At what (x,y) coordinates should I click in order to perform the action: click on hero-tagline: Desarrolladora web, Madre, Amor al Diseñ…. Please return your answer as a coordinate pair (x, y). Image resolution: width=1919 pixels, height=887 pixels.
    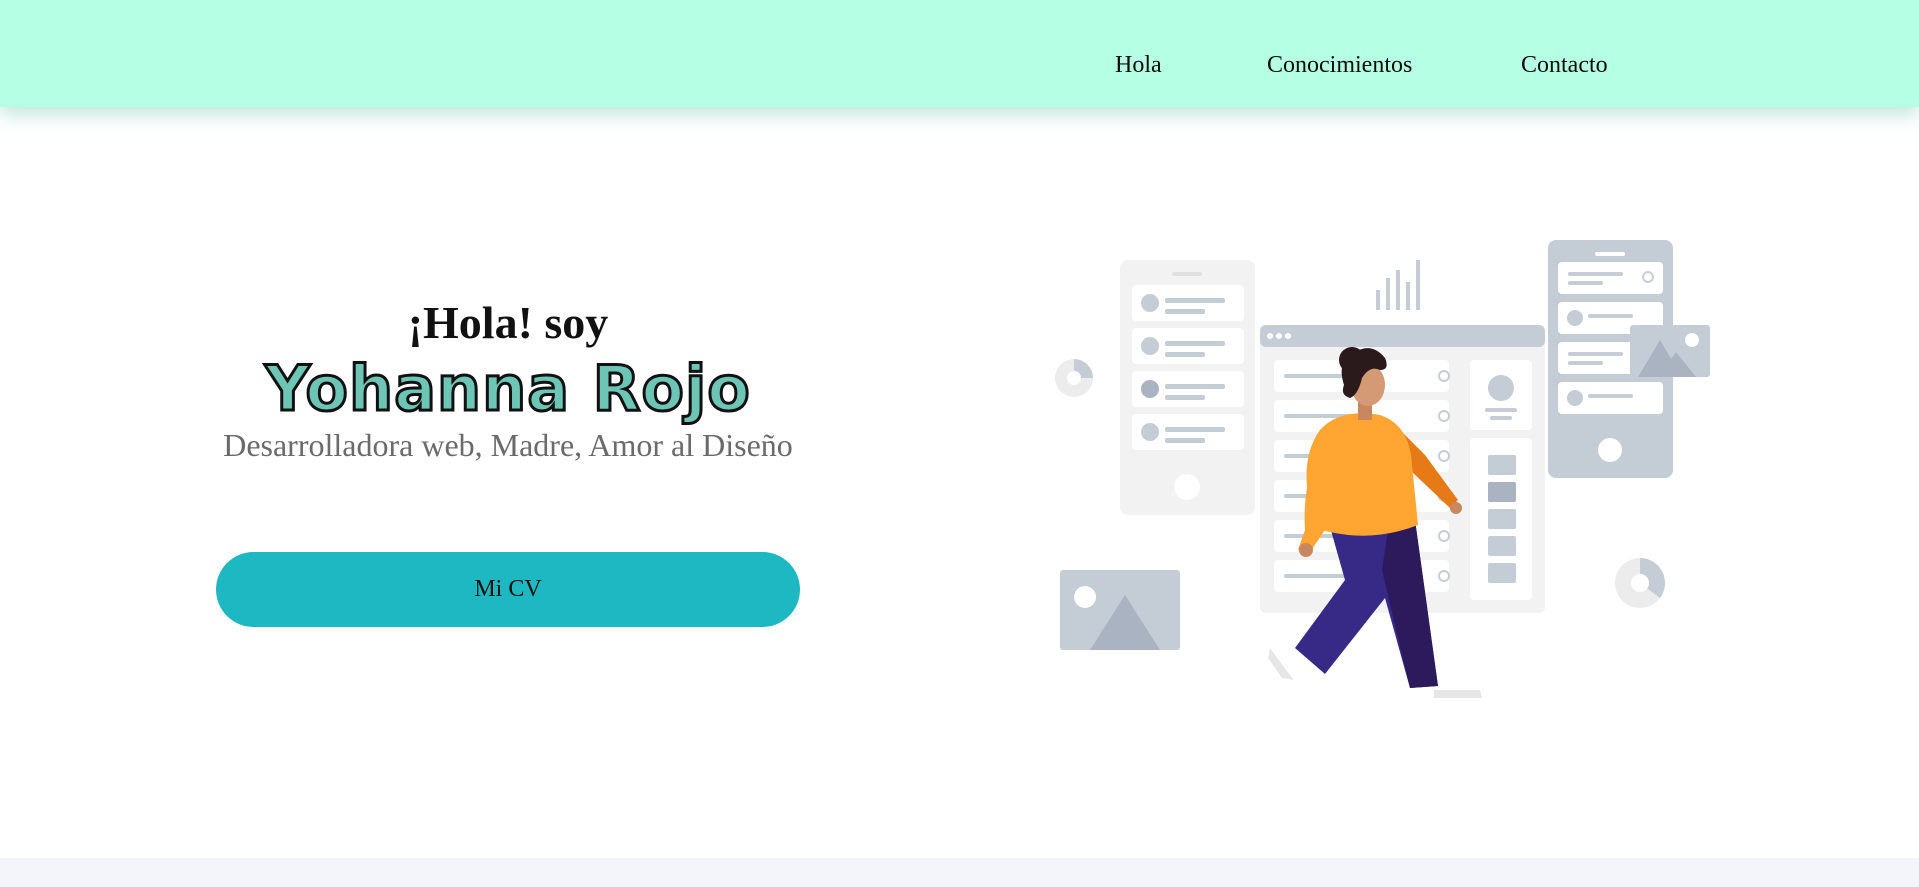
    Looking at the image, I should click on (508, 445).